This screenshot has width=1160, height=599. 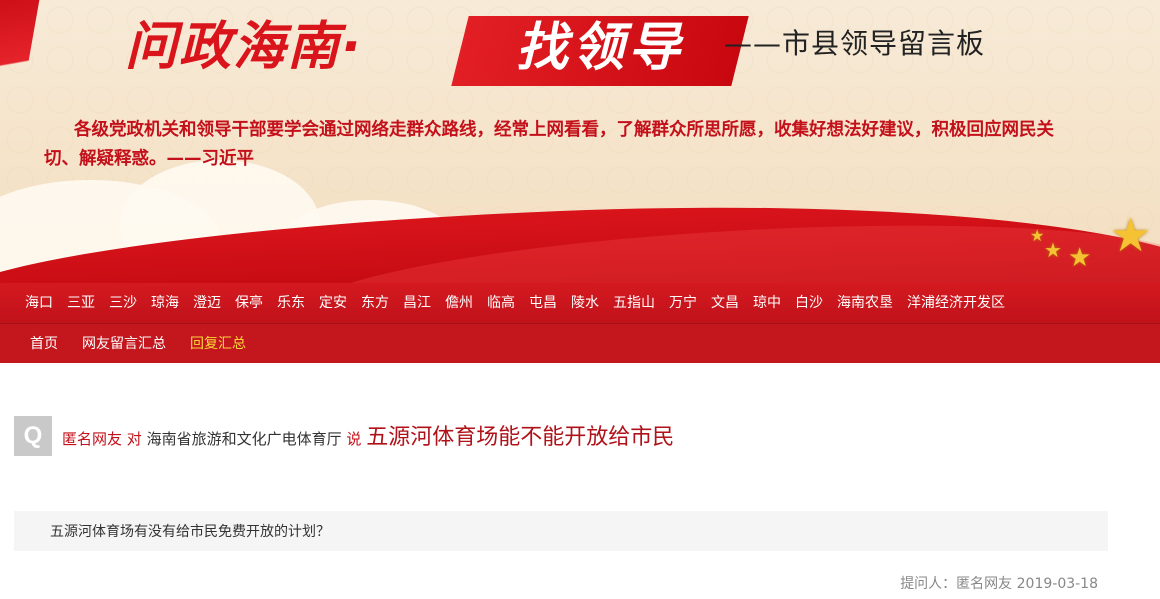 What do you see at coordinates (543, 303) in the screenshot?
I see `city-nav-item: 屯昌` at bounding box center [543, 303].